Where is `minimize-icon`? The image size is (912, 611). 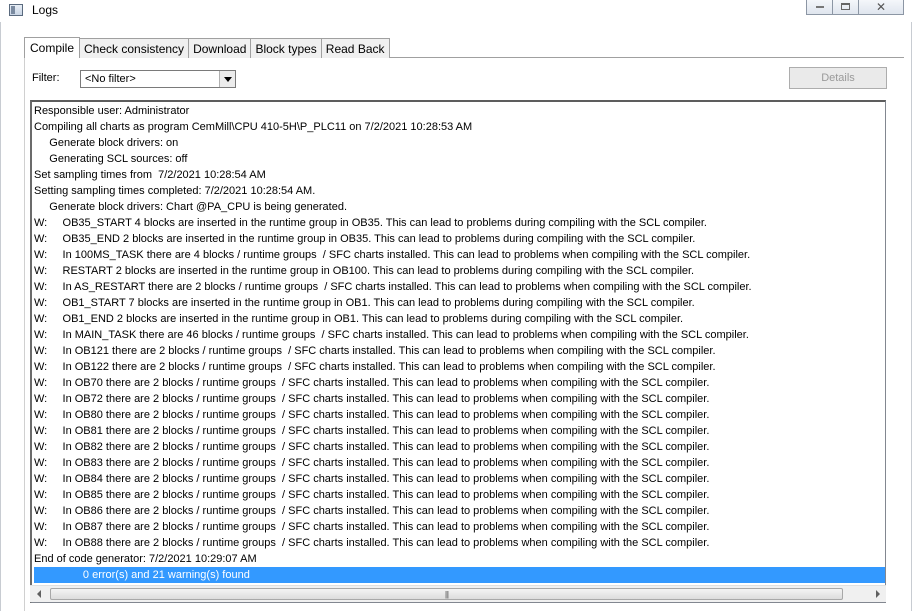 minimize-icon is located at coordinates (819, 6).